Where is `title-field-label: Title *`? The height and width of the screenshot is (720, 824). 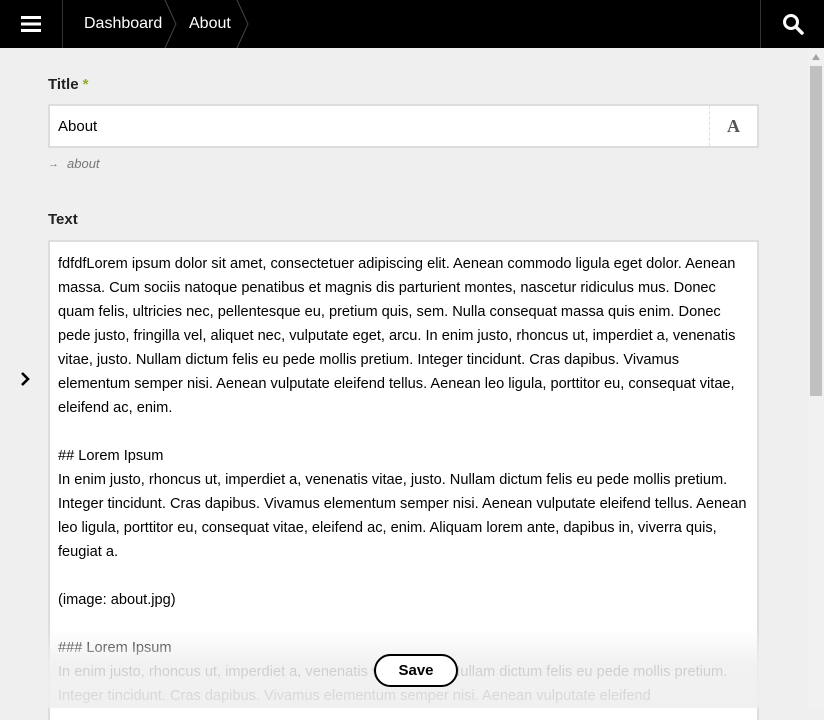 title-field-label: Title * is located at coordinates (68, 84).